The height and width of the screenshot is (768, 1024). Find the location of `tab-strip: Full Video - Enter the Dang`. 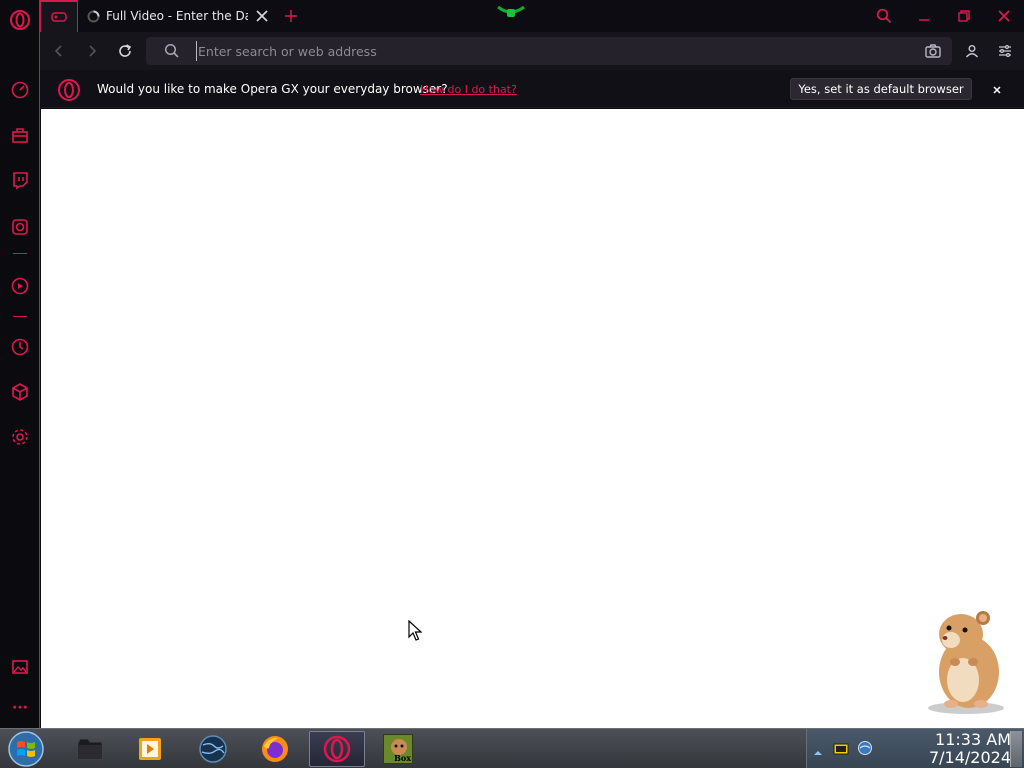

tab-strip: Full Video - Enter the Dang is located at coordinates (532, 16).